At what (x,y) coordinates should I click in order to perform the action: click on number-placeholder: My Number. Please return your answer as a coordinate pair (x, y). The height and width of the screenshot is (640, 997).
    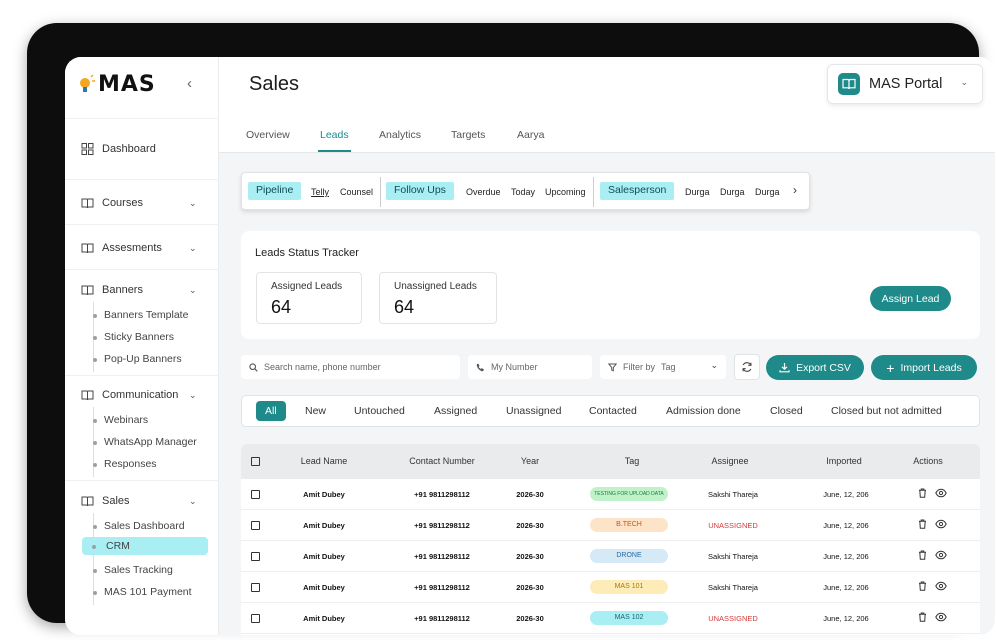
    Looking at the image, I should click on (514, 367).